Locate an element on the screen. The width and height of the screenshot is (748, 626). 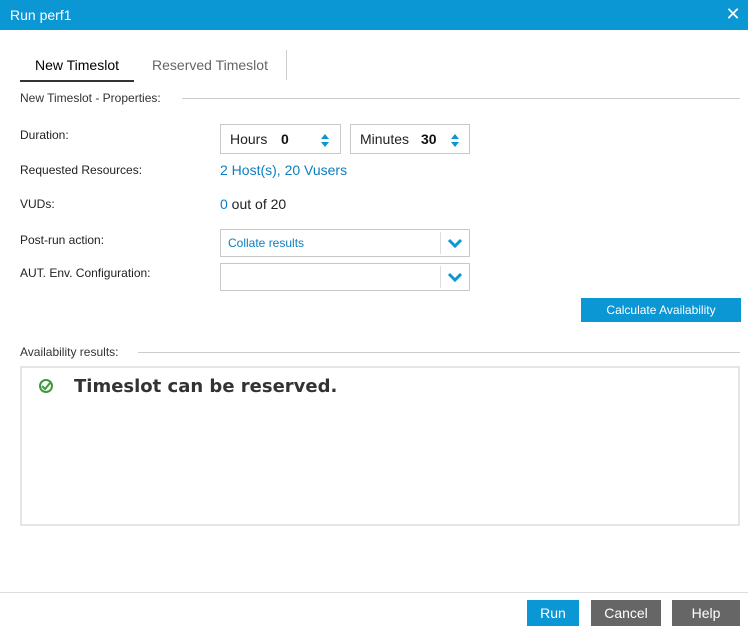
close-icon: ✕ is located at coordinates (733, 14).